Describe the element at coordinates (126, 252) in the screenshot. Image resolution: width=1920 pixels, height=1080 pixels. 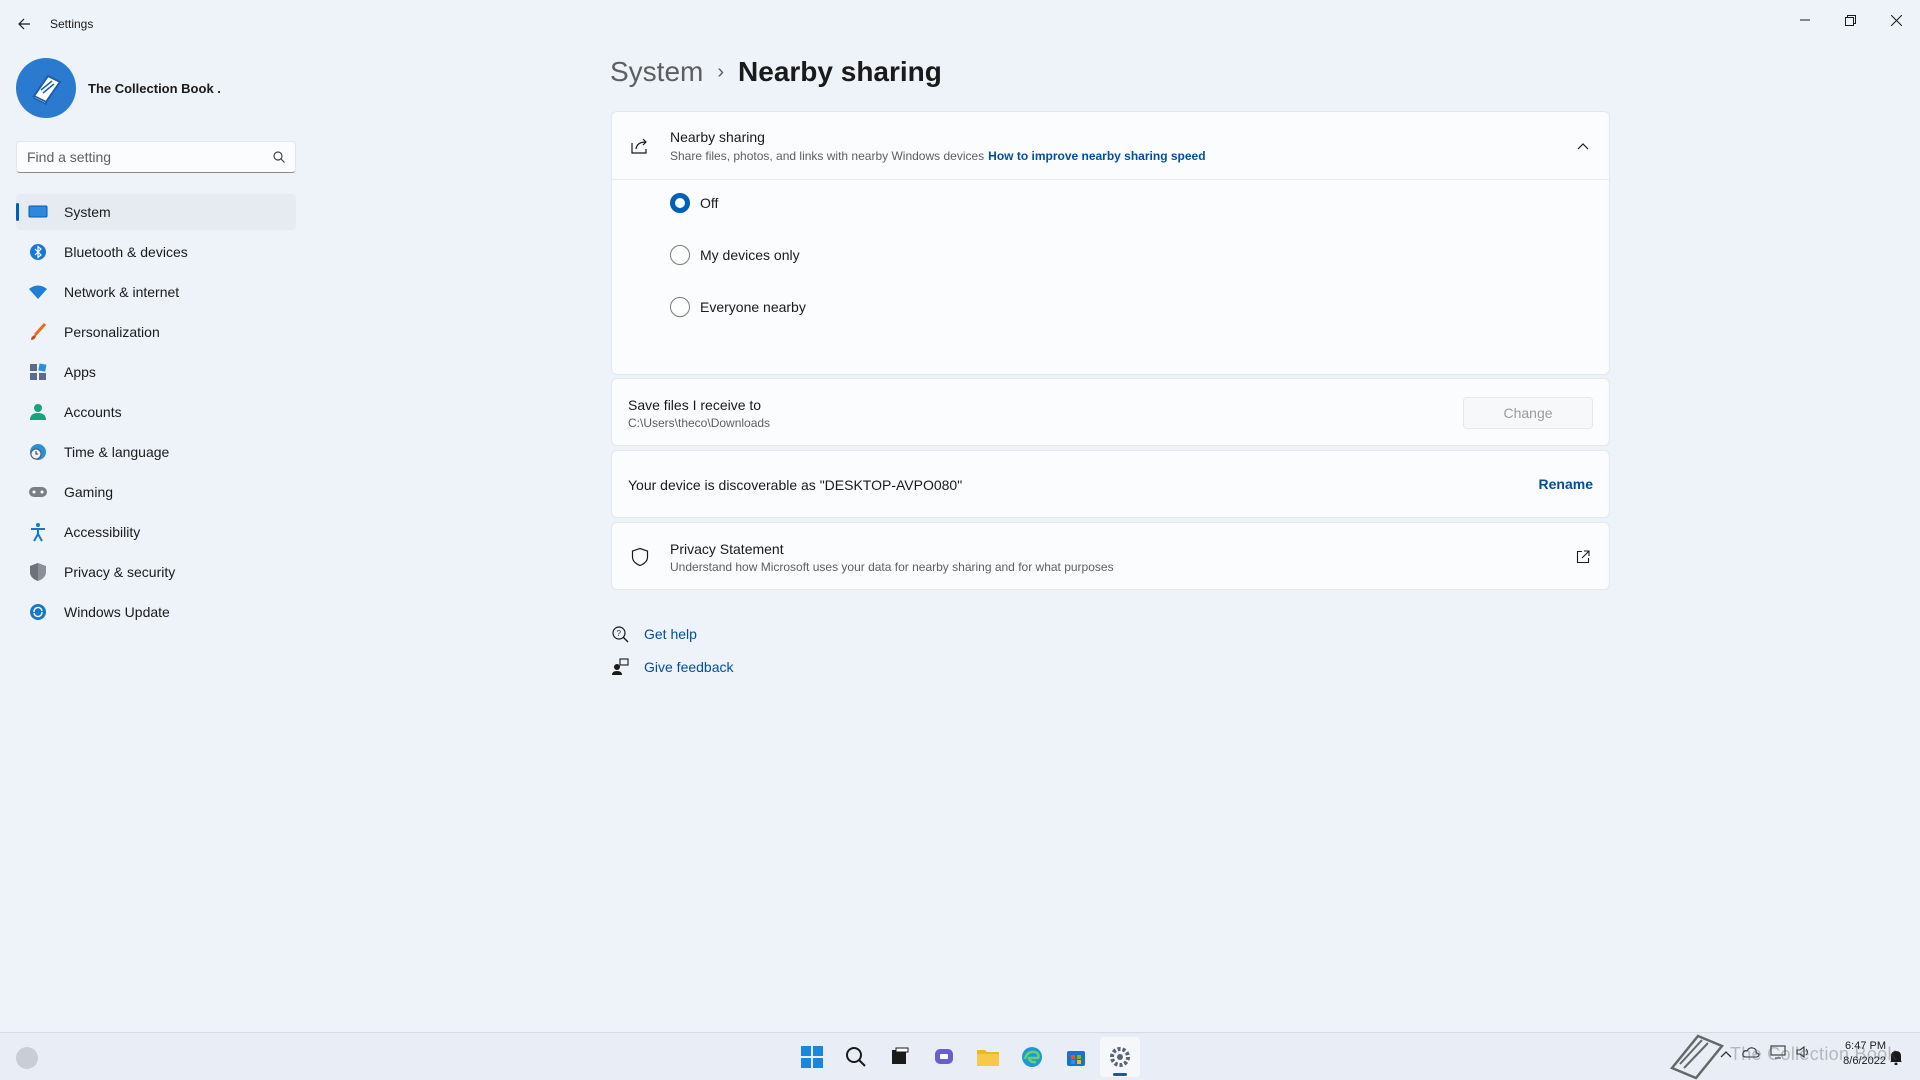
I see `sidebar-item-label: Bluetooth & devices` at that location.